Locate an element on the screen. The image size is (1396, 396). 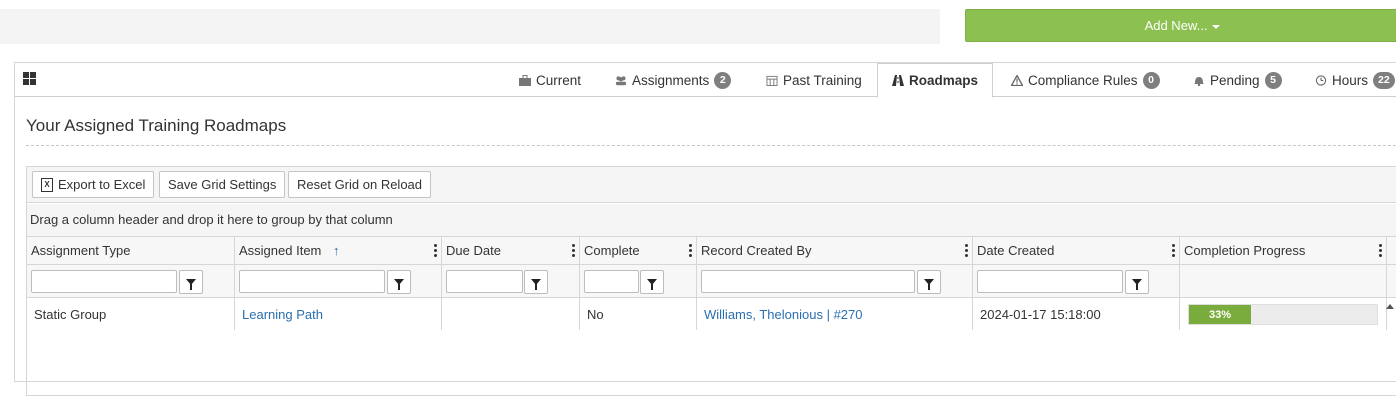
save-label: Save Grid Settings is located at coordinates (222, 184).